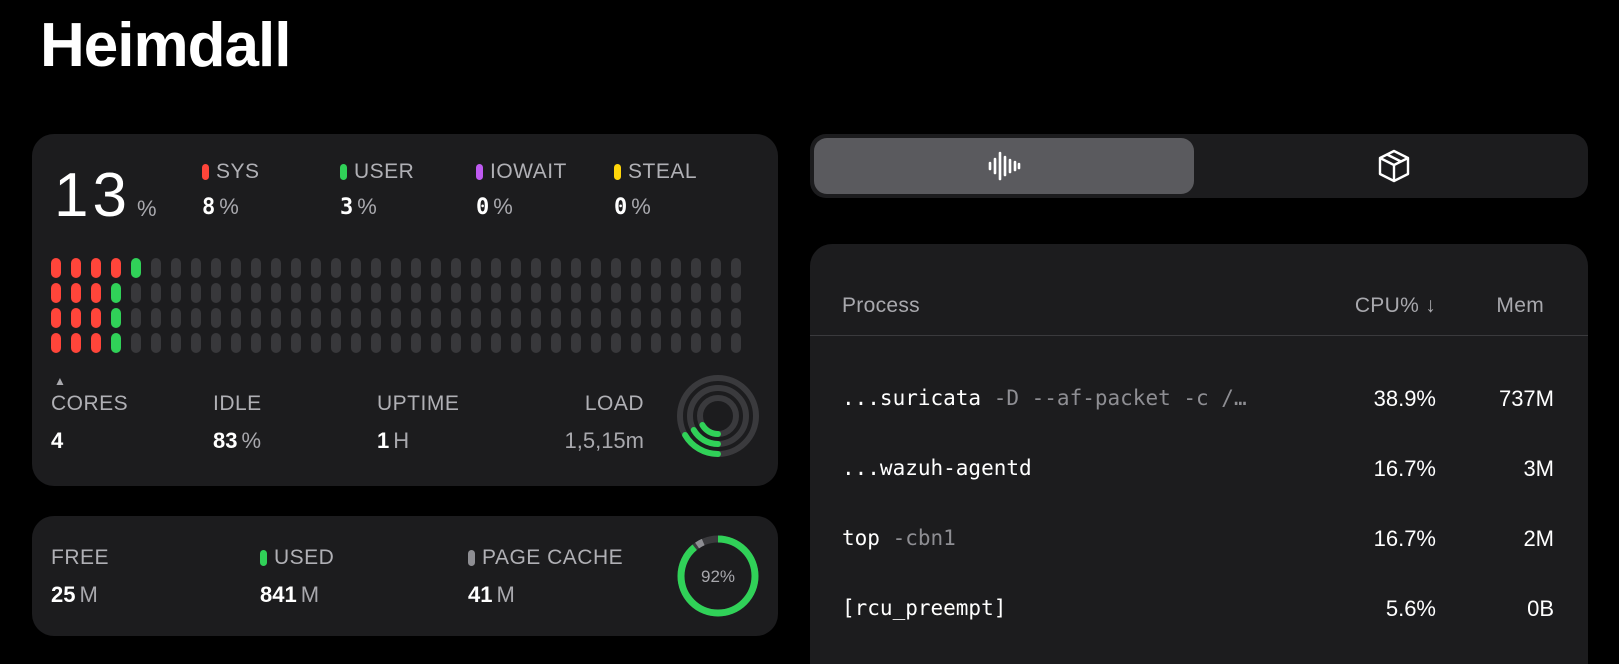 This screenshot has width=1619, height=664. I want to click on sort-up-icon: ▲, so click(60, 381).